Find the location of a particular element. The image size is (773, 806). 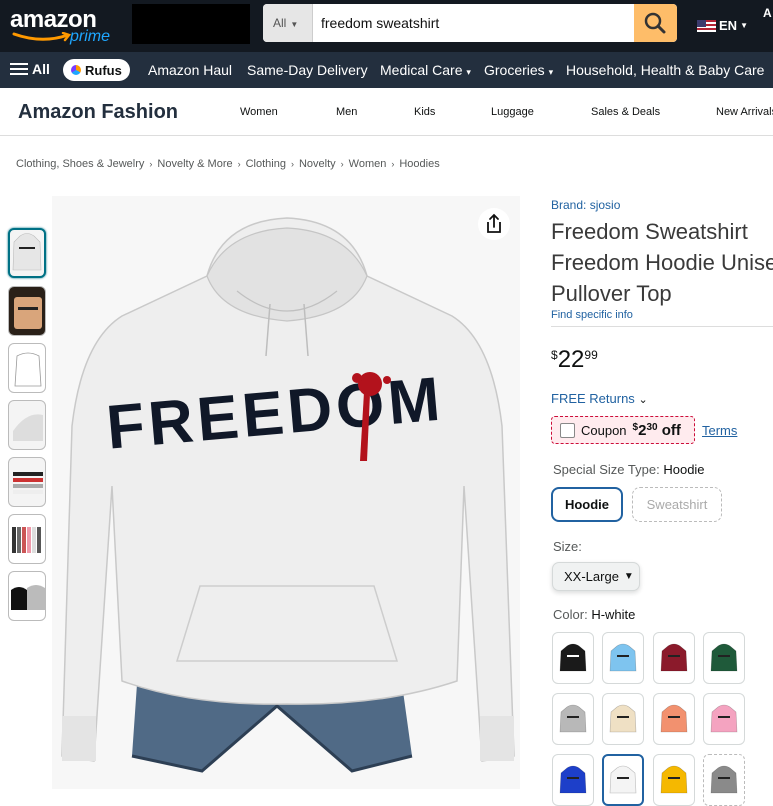

amazon-prime-logo: amazon prime is located at coordinates (64, 26).